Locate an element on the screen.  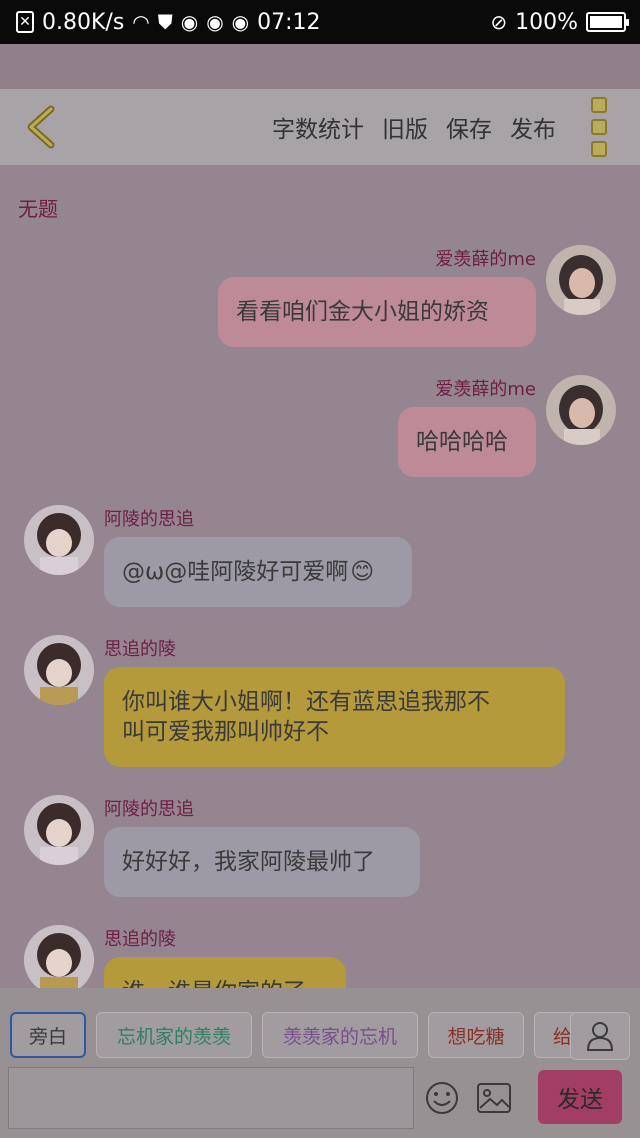
message-bubble: @ω@哇阿陵好可爱啊 😊 is located at coordinates (258, 572).